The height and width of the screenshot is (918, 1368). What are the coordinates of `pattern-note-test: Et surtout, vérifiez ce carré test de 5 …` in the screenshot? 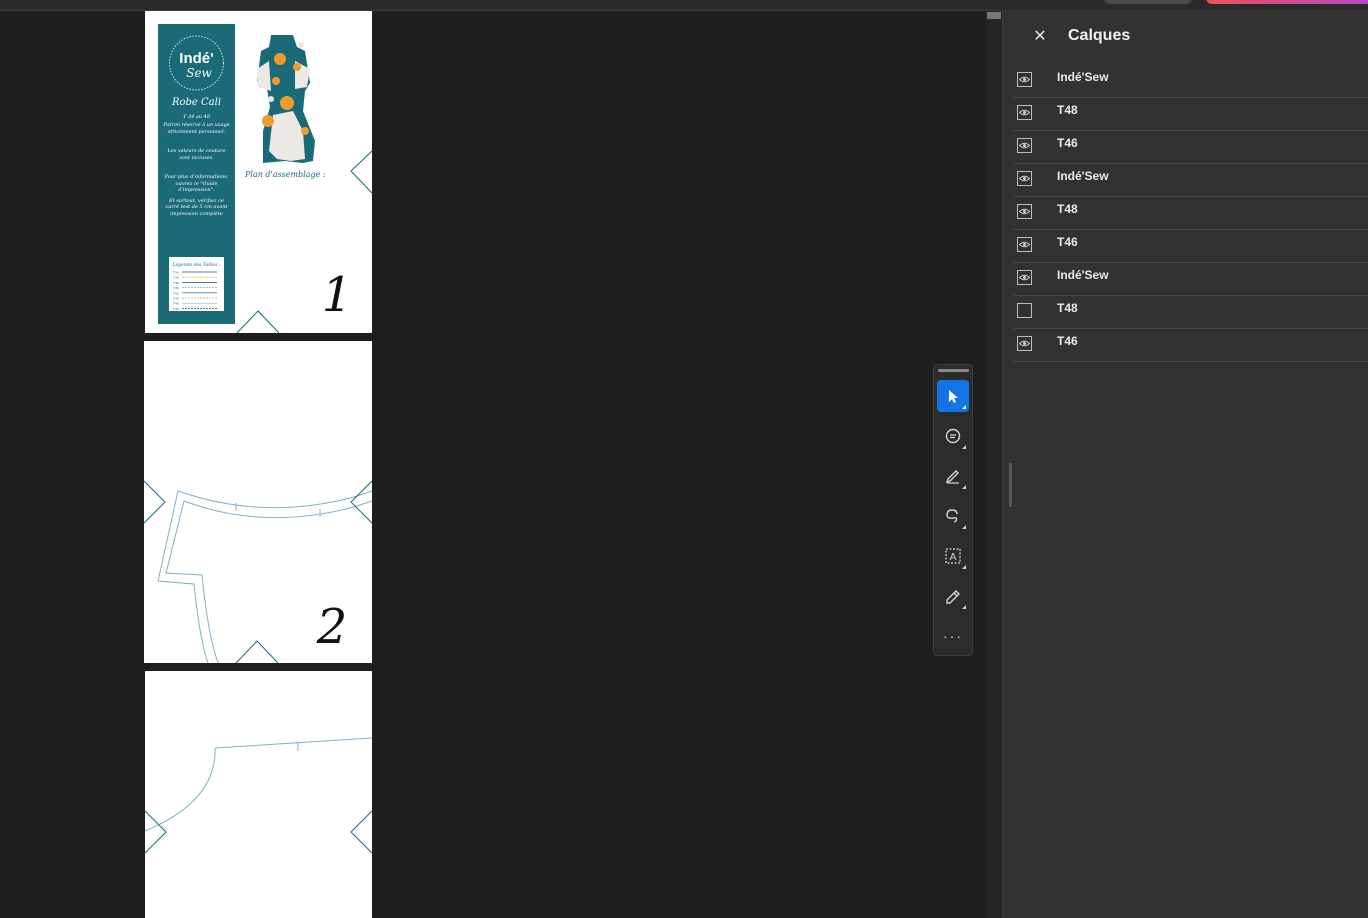 It's located at (196, 207).